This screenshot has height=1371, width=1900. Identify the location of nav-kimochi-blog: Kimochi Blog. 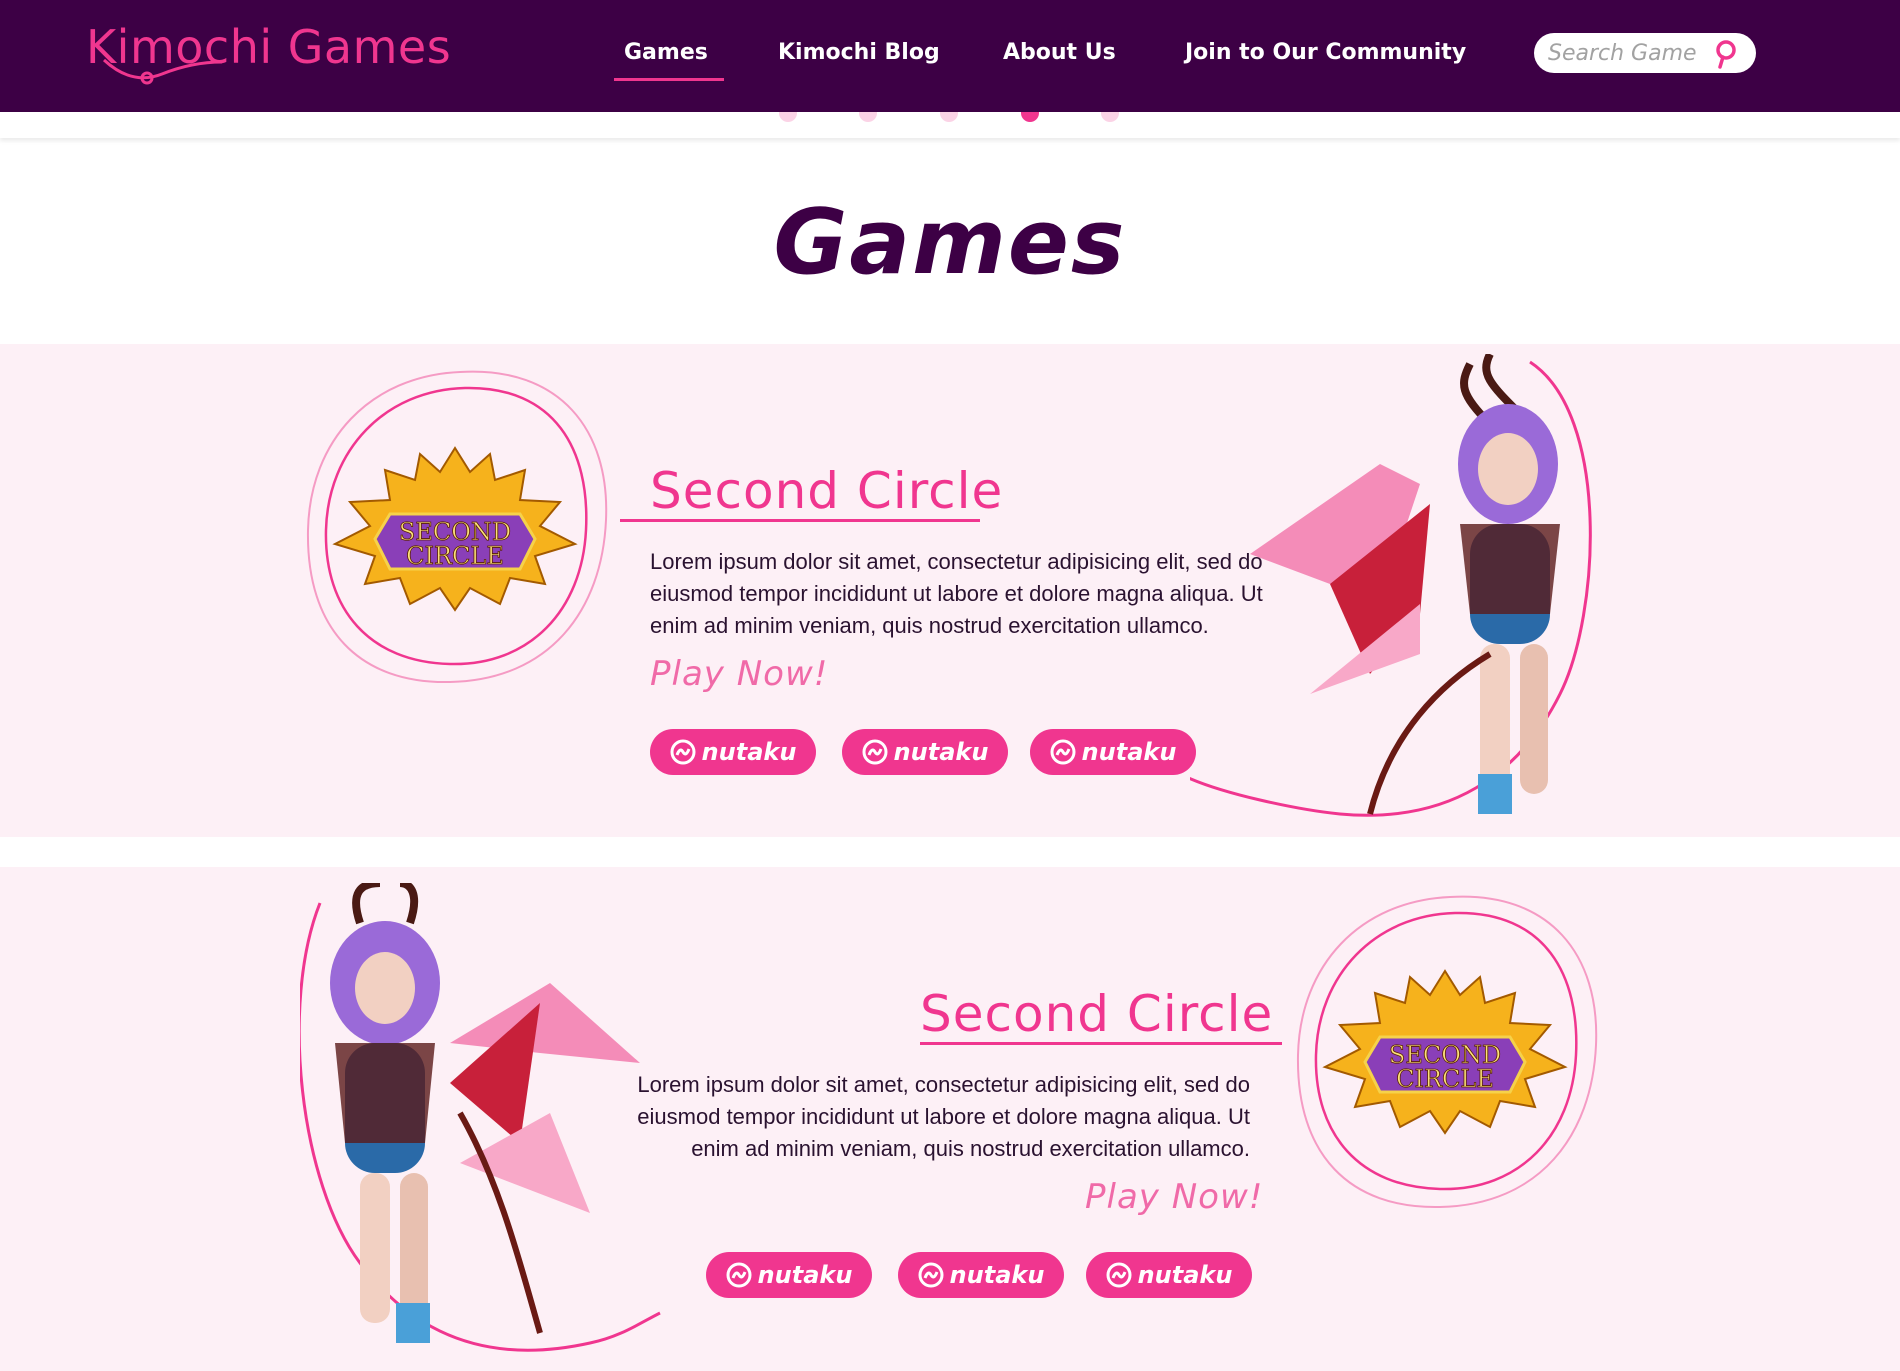
(859, 52).